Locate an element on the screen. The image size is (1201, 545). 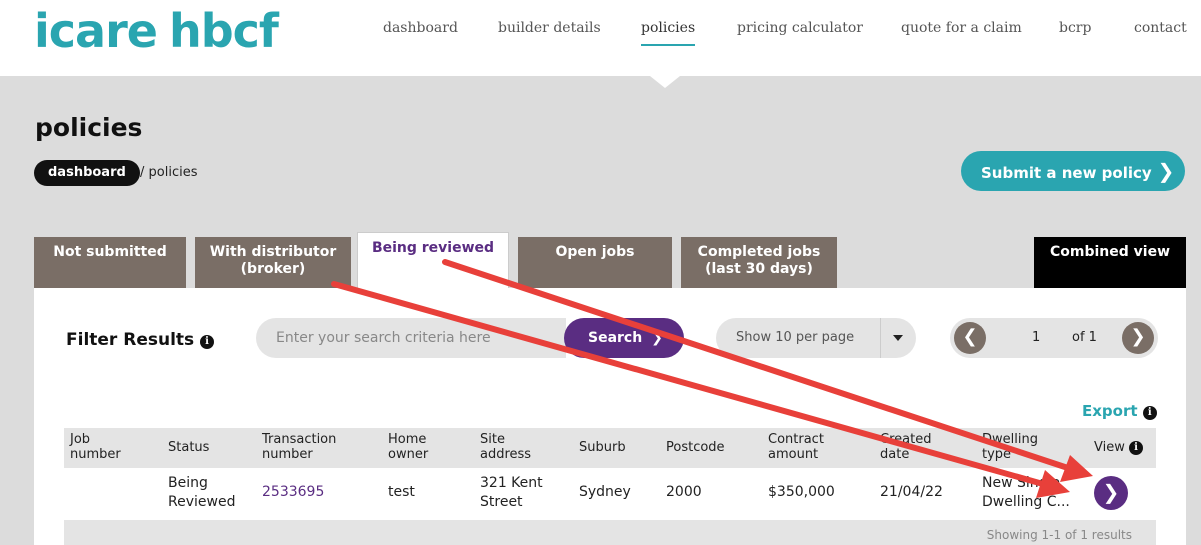
tab-label: Completed jobs is located at coordinates (759, 252).